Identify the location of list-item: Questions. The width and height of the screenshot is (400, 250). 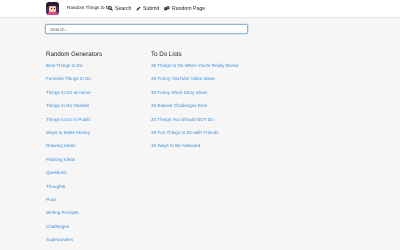
(74, 176).